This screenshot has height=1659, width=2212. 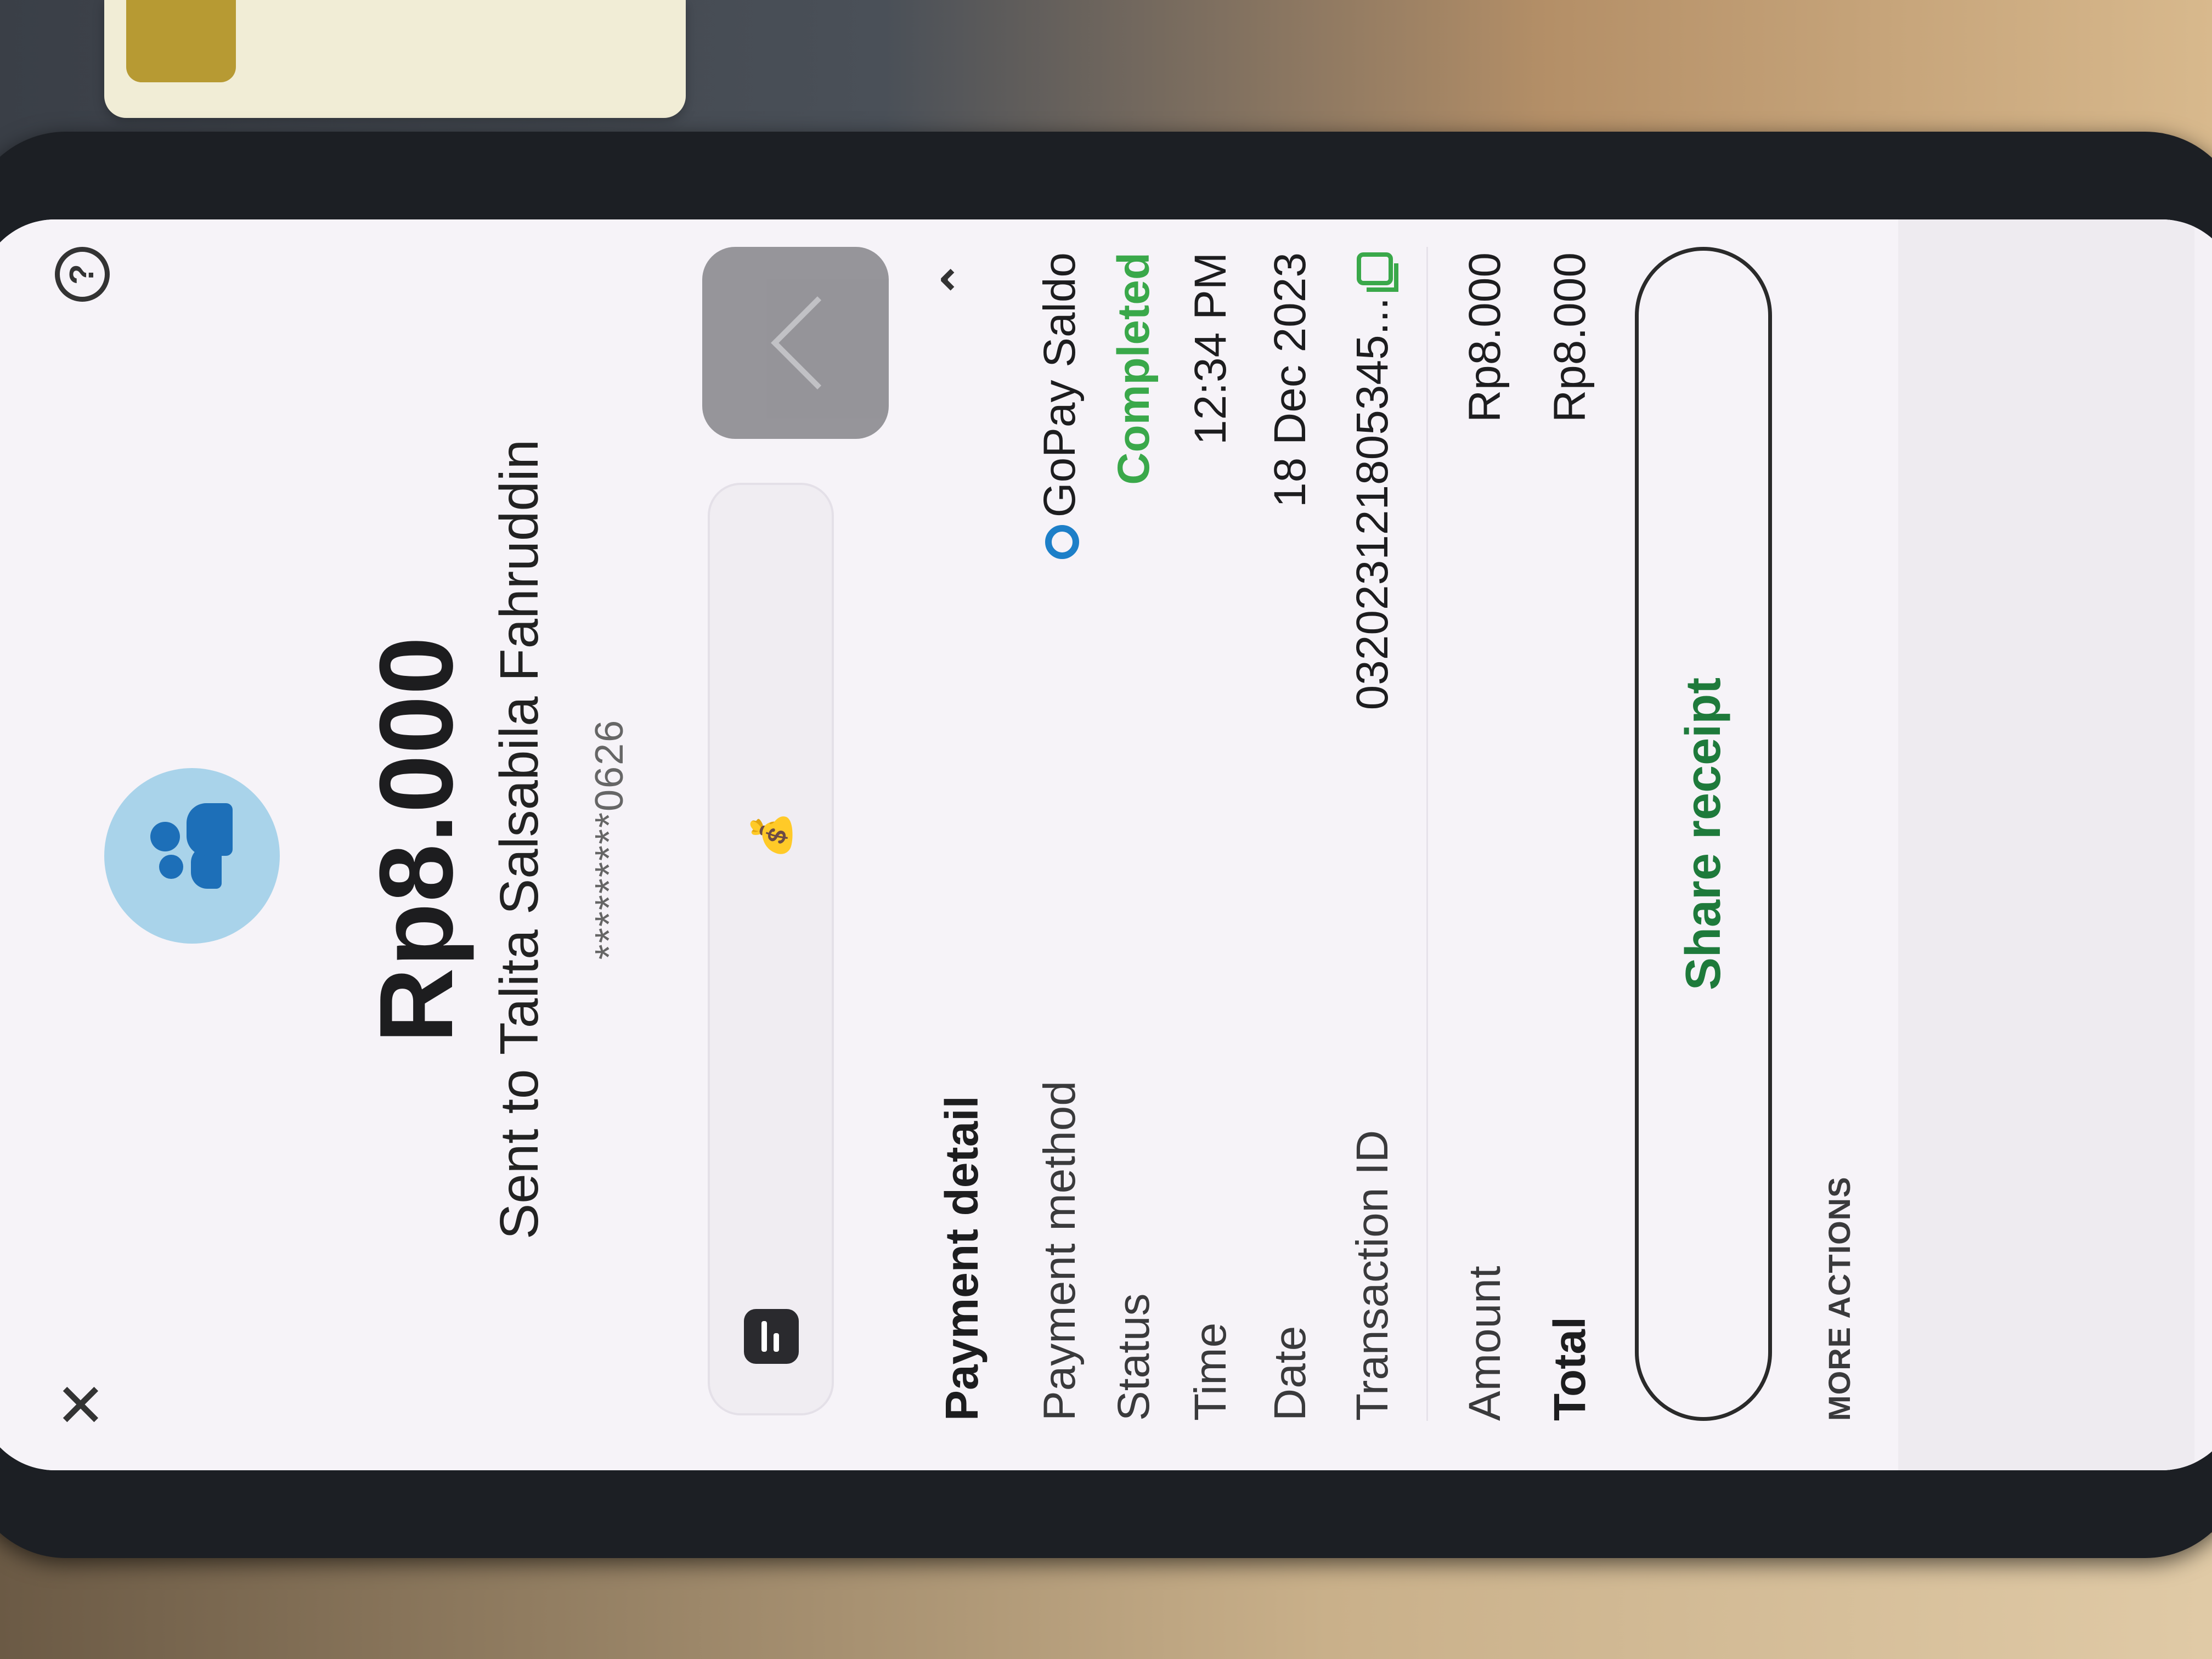 What do you see at coordinates (1703, 834) in the screenshot?
I see `share-receipt-button: Share receipt` at bounding box center [1703, 834].